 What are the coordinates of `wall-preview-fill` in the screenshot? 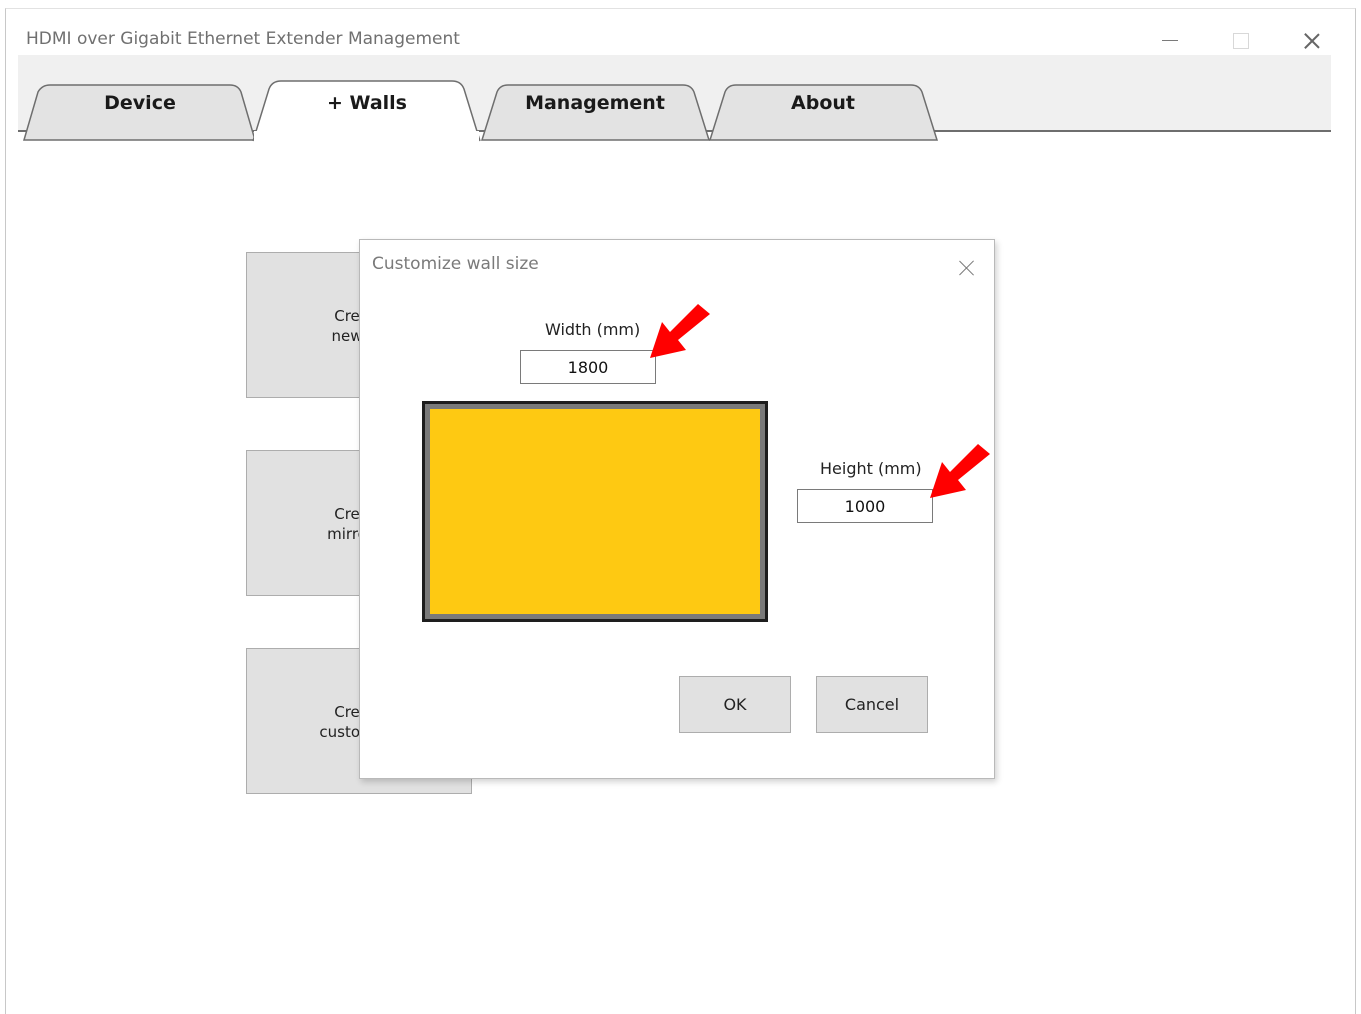 It's located at (595, 511).